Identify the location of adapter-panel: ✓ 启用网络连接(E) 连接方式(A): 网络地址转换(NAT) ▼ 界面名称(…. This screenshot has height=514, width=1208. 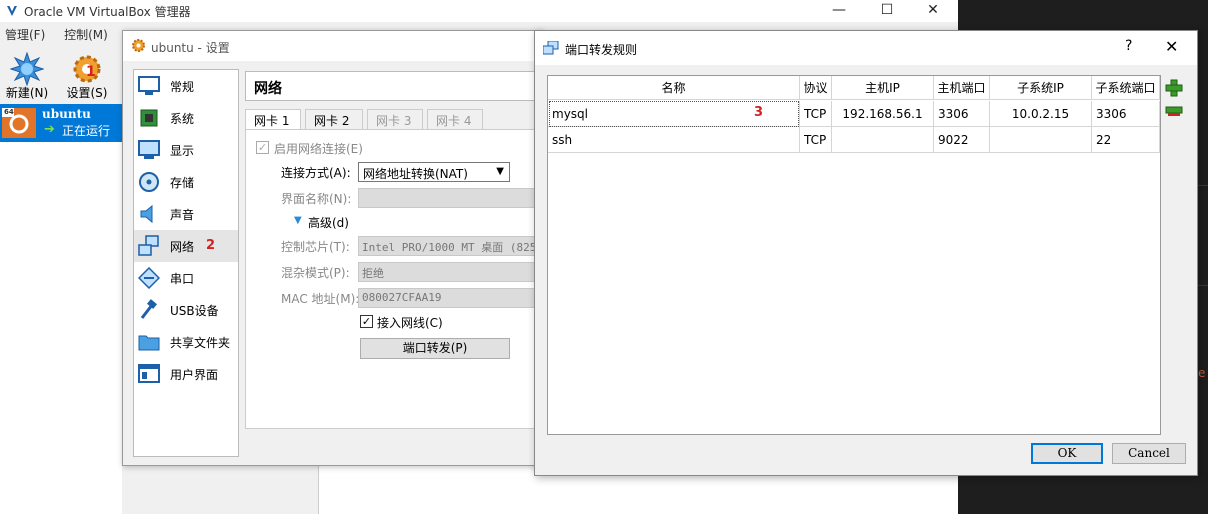
(393, 279).